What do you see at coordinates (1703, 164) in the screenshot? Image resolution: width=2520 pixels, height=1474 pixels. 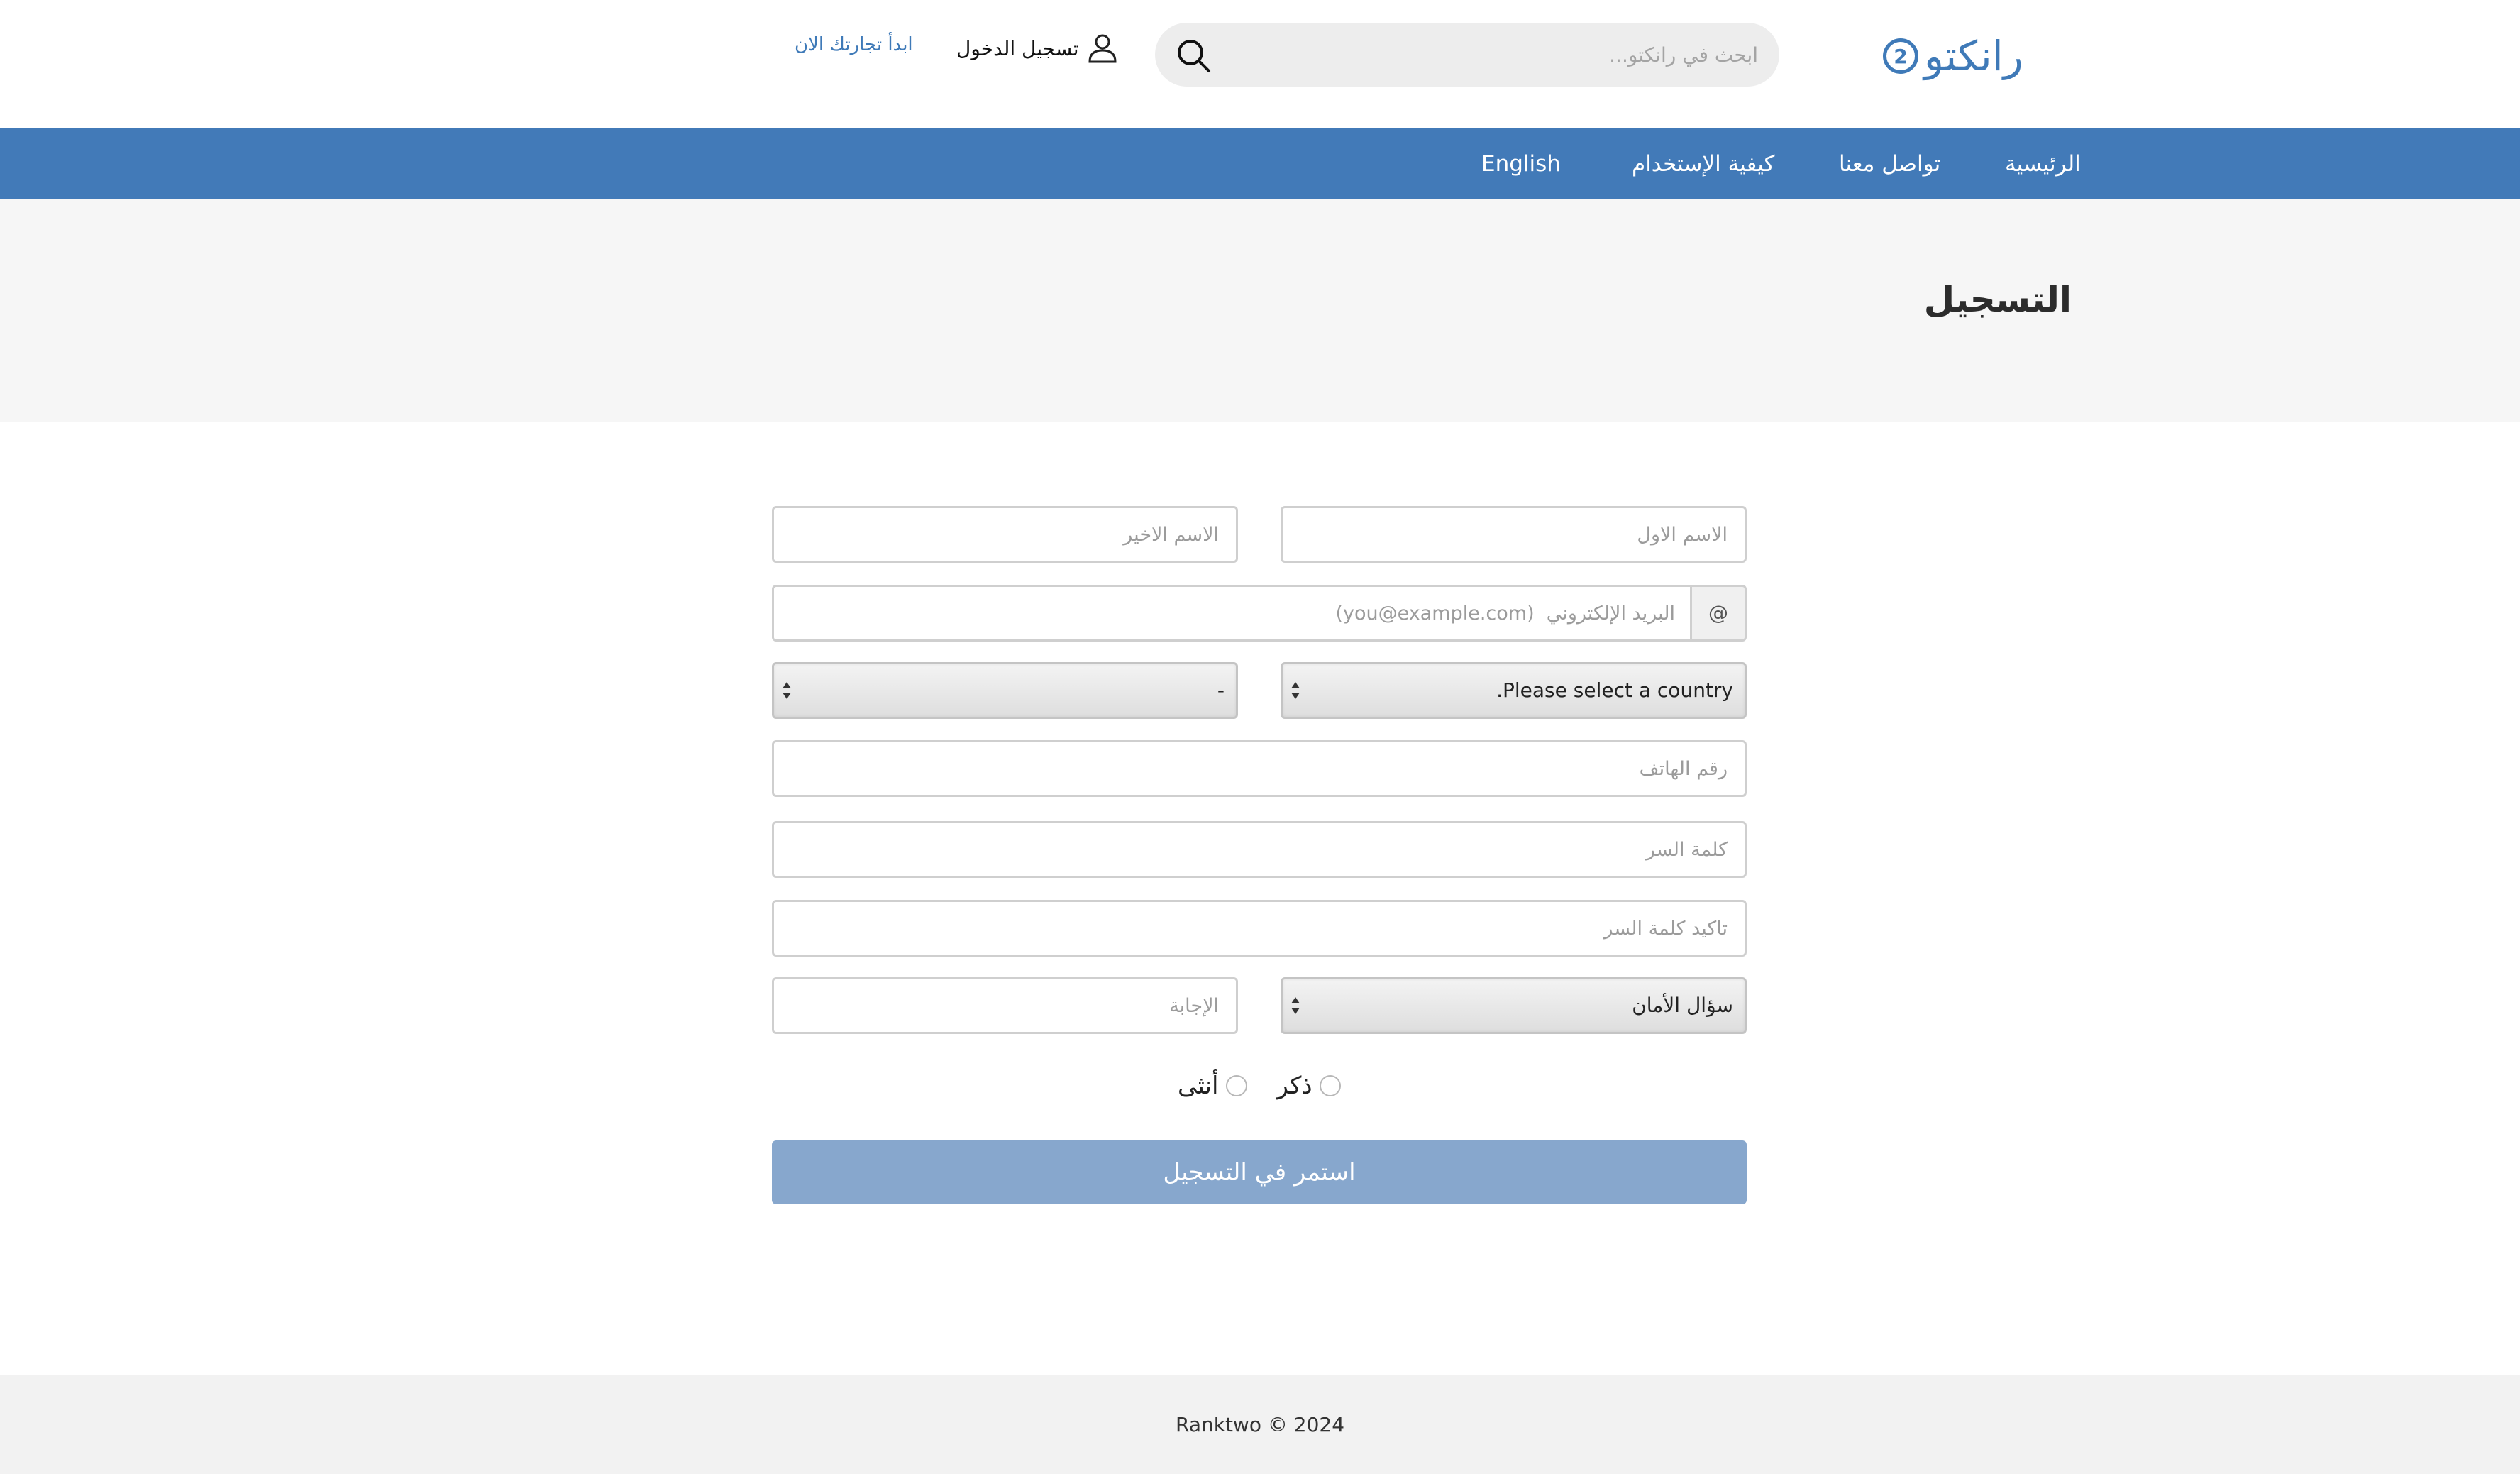 I see `nav-item-how-to-use: كيفية الإستخدام` at bounding box center [1703, 164].